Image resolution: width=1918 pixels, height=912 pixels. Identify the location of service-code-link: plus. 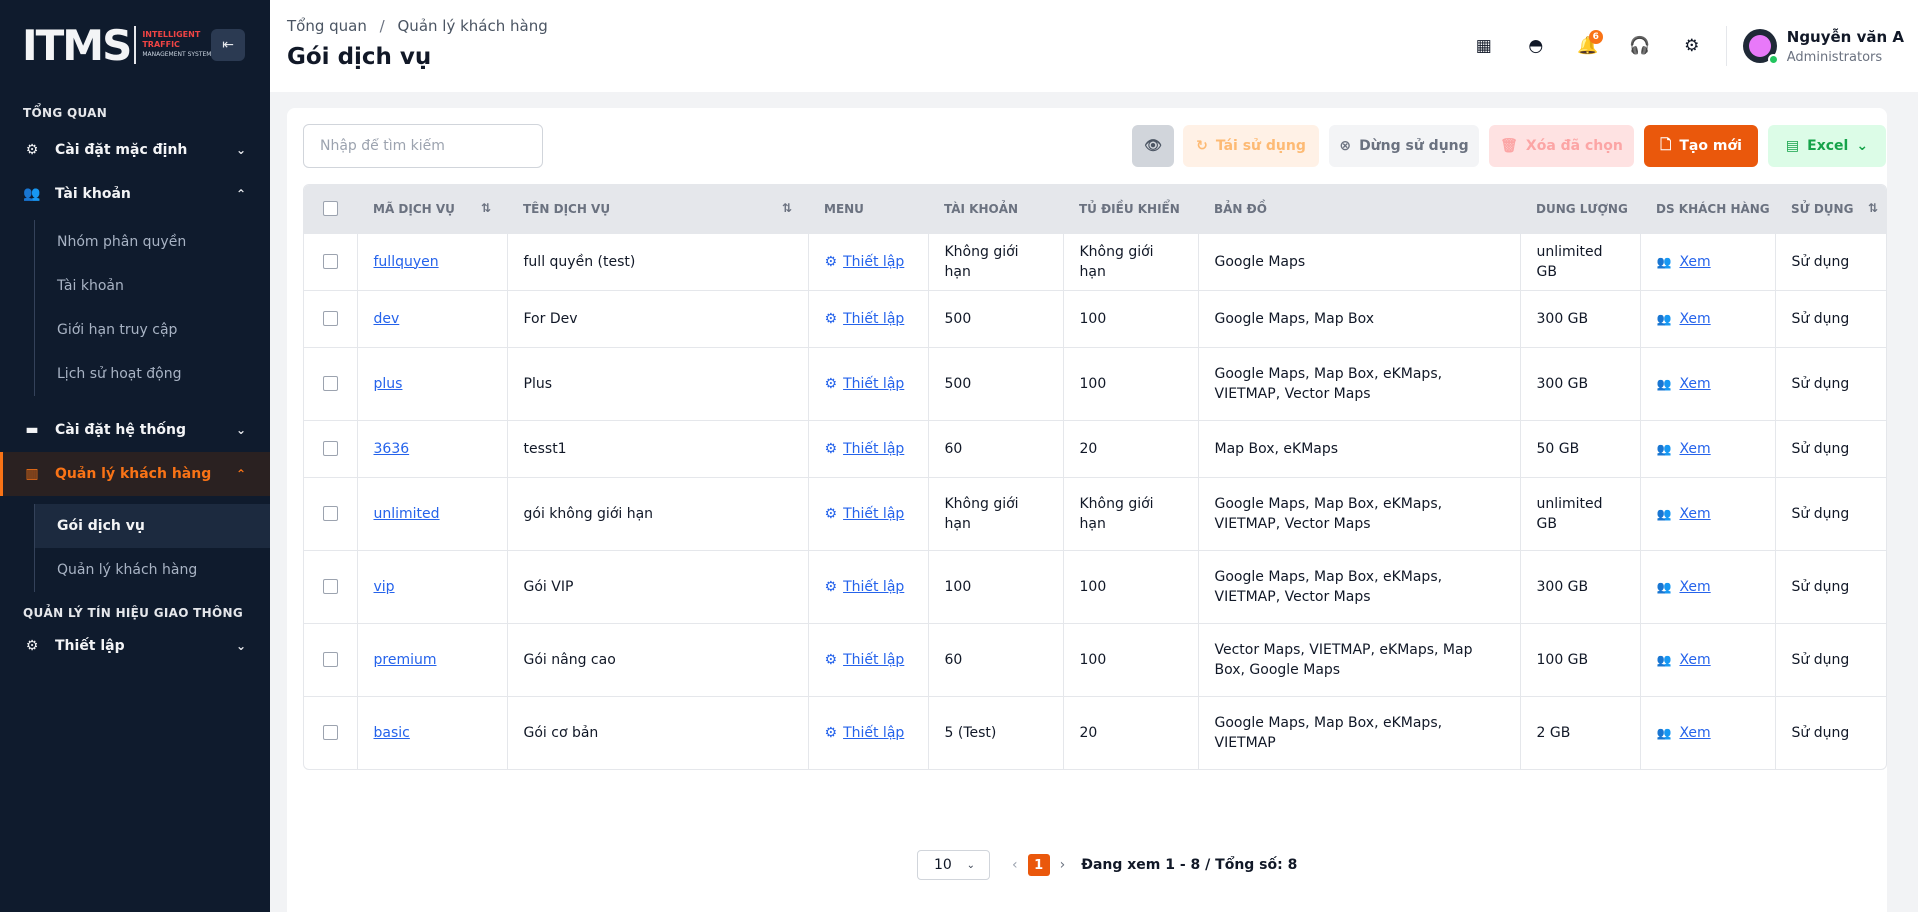
(388, 384).